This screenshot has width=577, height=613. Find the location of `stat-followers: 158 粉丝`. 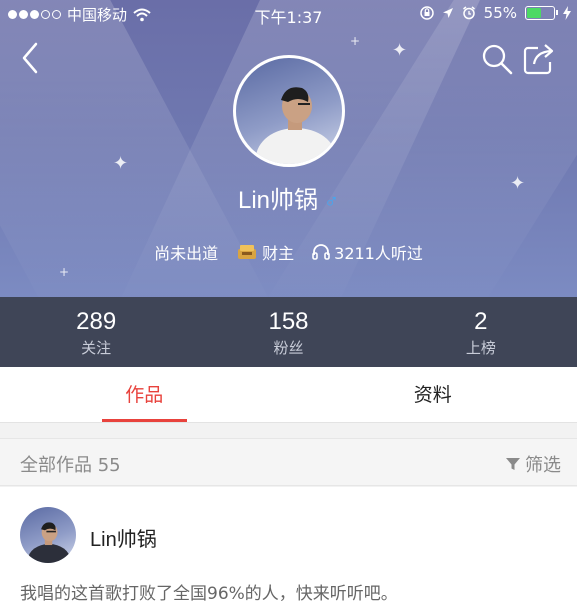

stat-followers: 158 粉丝 is located at coordinates (288, 332).